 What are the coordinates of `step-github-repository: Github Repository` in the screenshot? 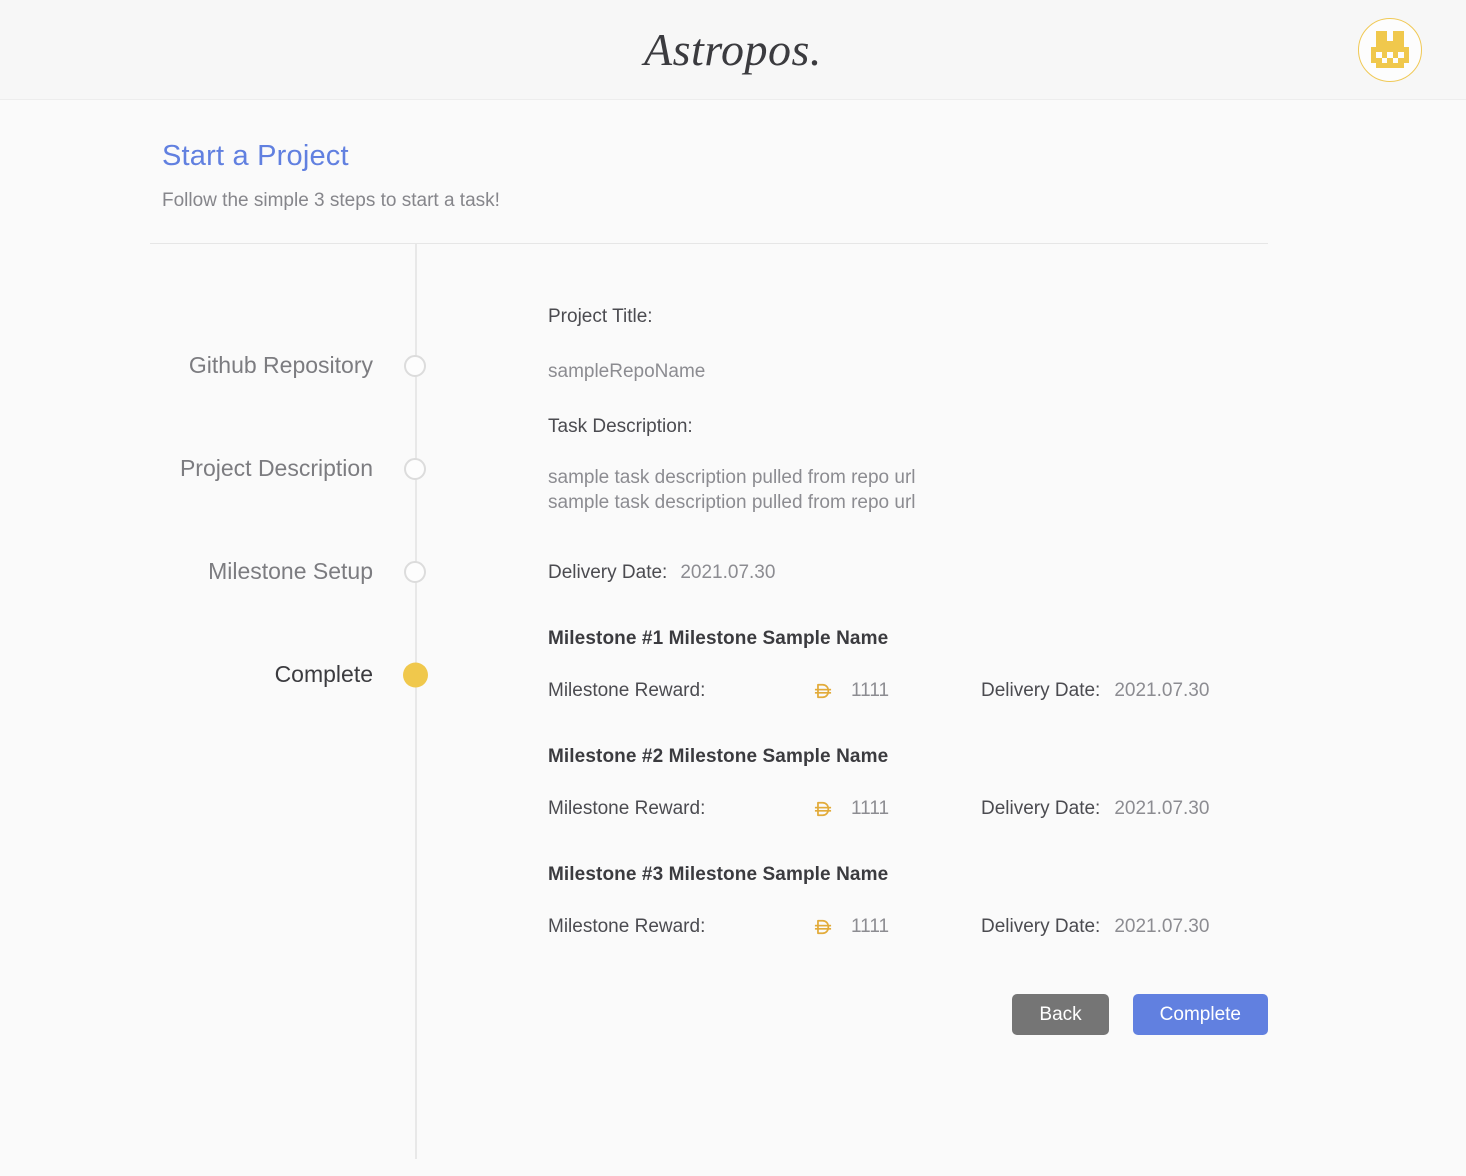 It's located at (213, 365).